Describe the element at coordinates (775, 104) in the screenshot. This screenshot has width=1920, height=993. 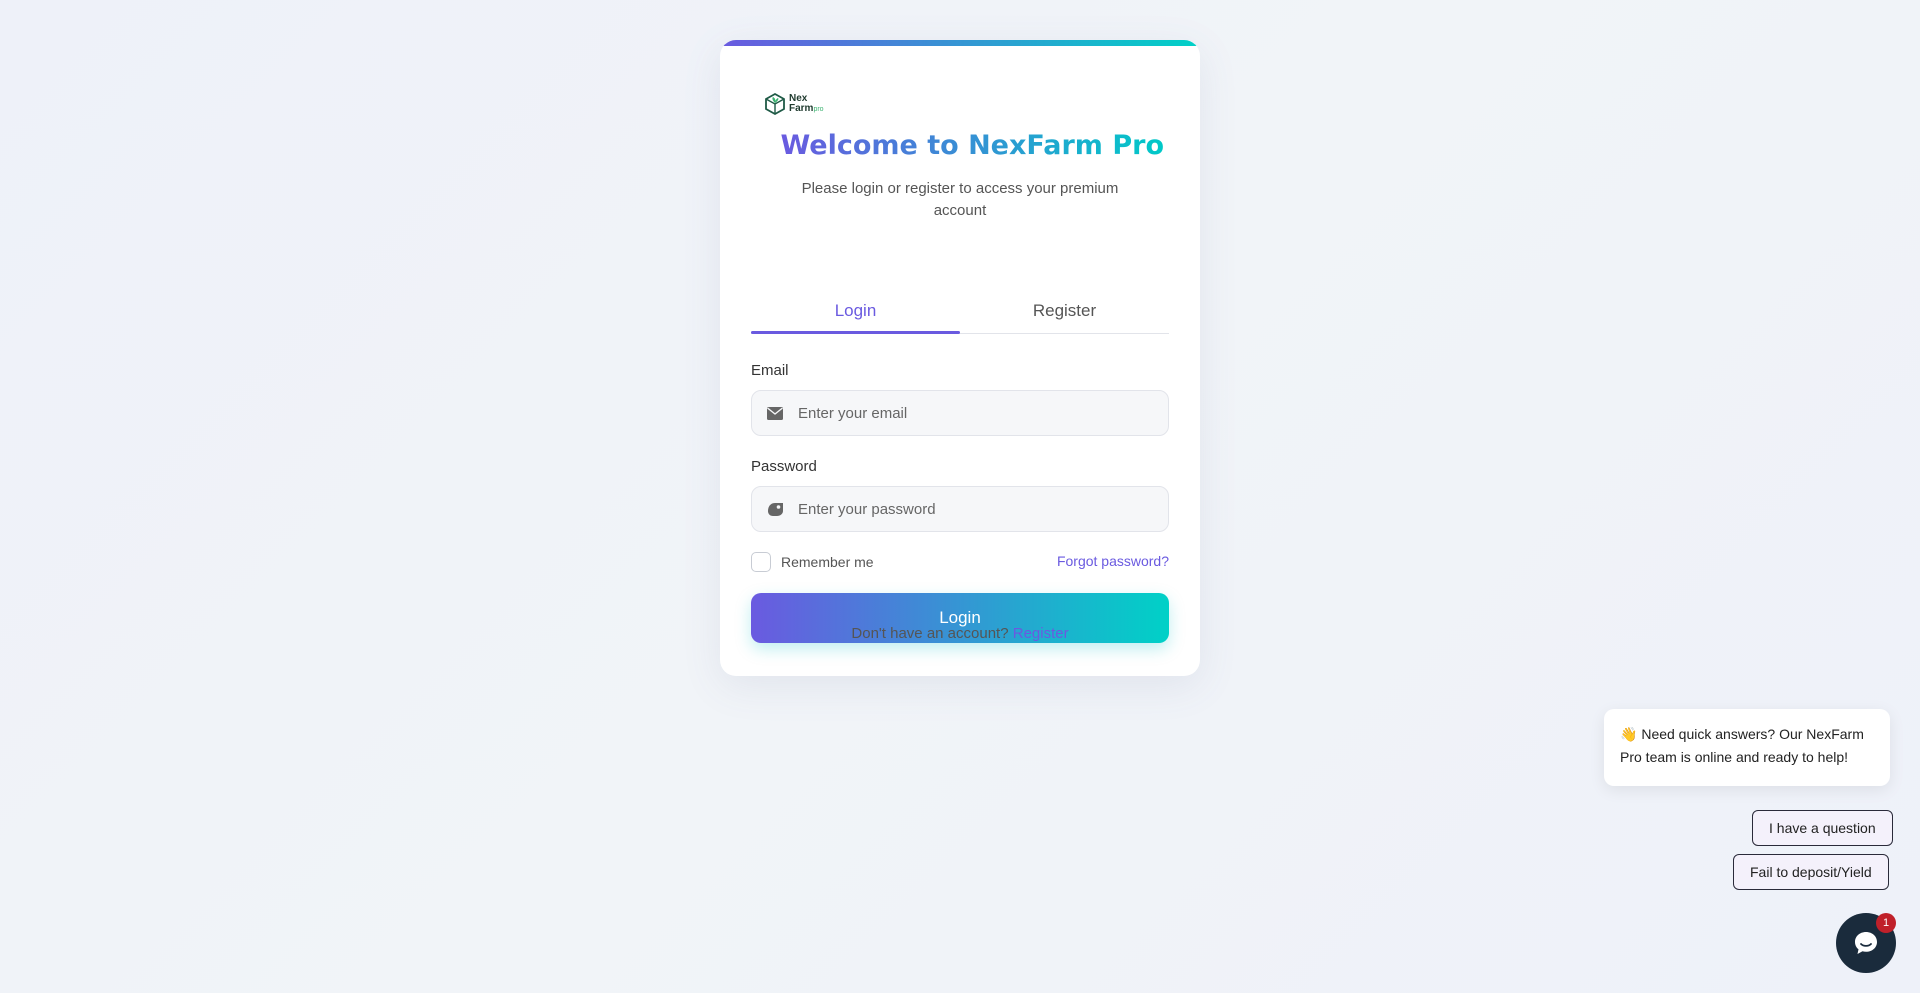
I see `leaf-cube-icon` at that location.